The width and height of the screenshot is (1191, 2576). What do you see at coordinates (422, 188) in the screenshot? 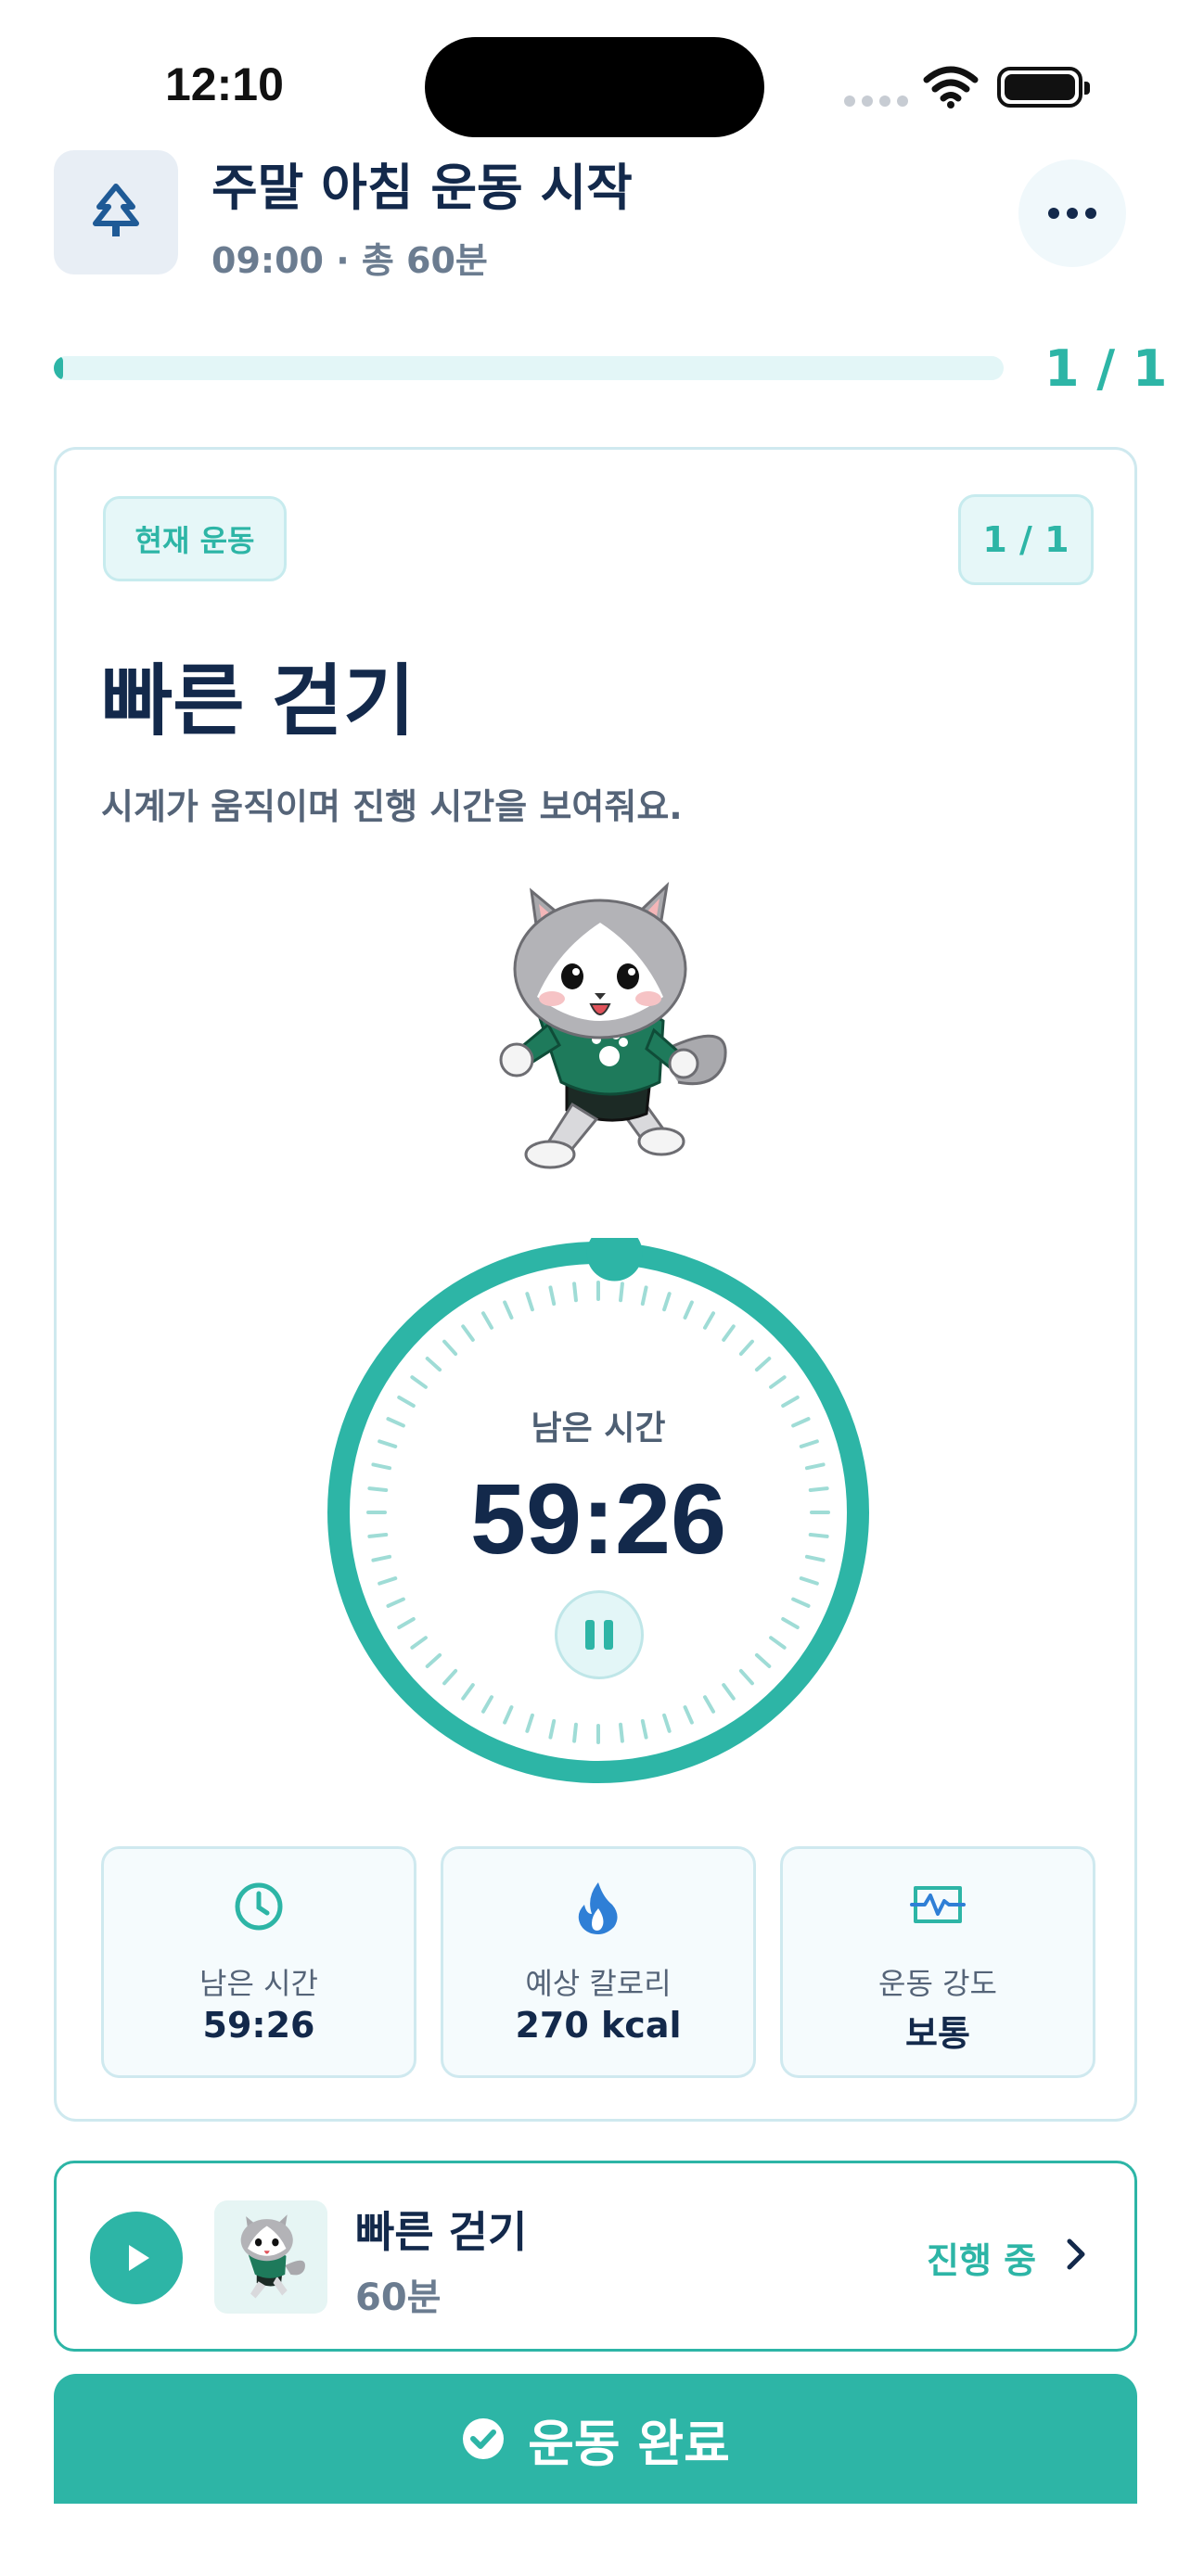
I see `page-title: 주말 아침 운동 시작` at bounding box center [422, 188].